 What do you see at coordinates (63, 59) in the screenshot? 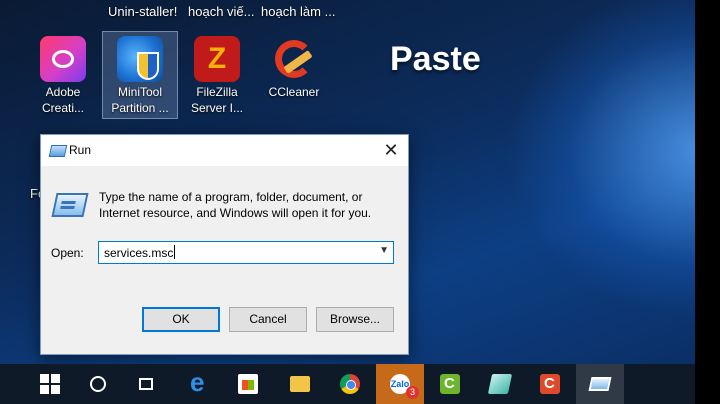
I see `adobe-creative-cloud-icon` at bounding box center [63, 59].